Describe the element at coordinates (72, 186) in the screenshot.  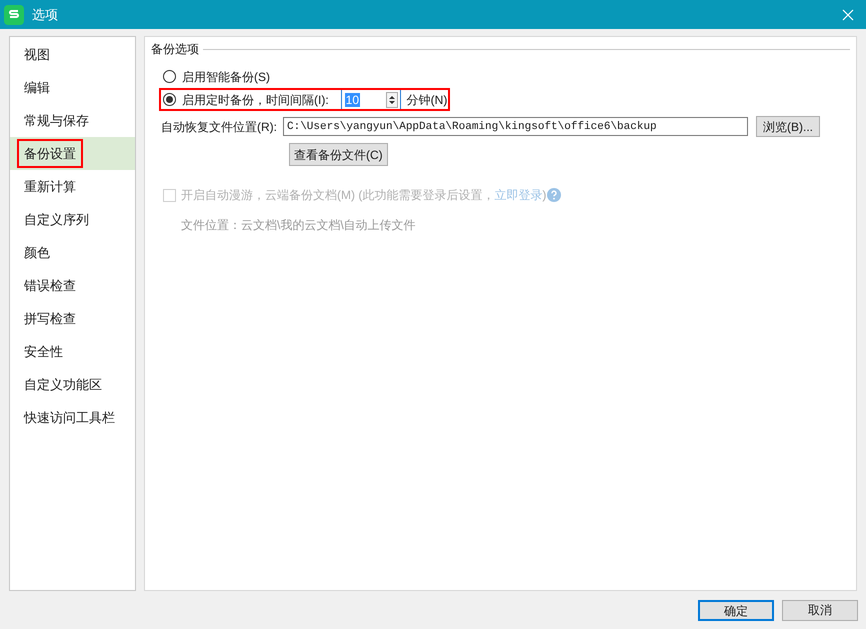
I see `sidebar-item: 重新计算` at that location.